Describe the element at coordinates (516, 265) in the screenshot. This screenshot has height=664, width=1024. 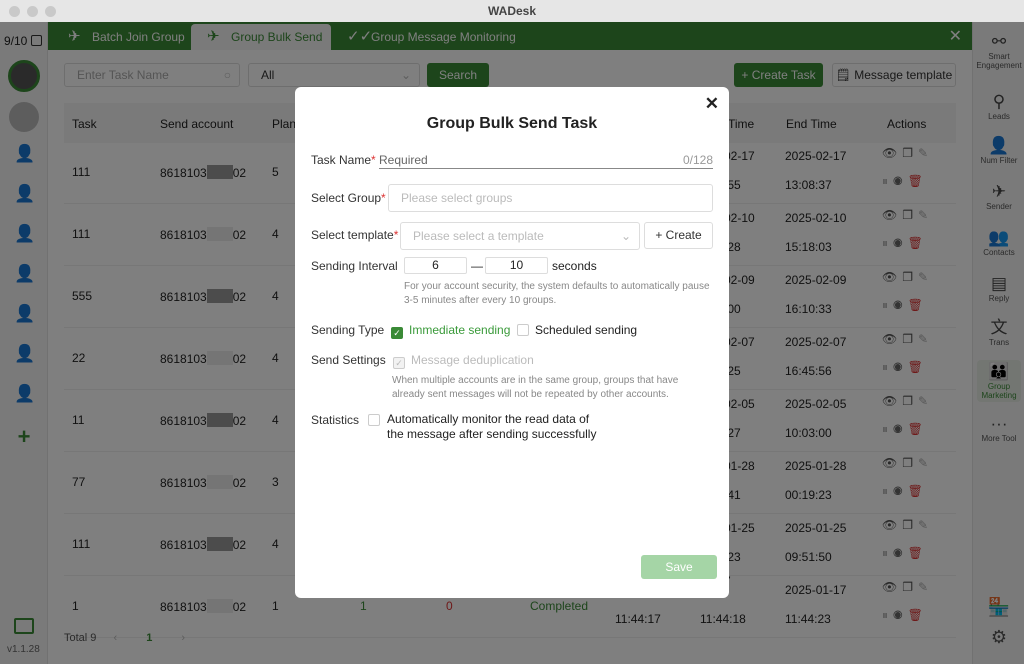
I see `interval-max-input: 10` at that location.